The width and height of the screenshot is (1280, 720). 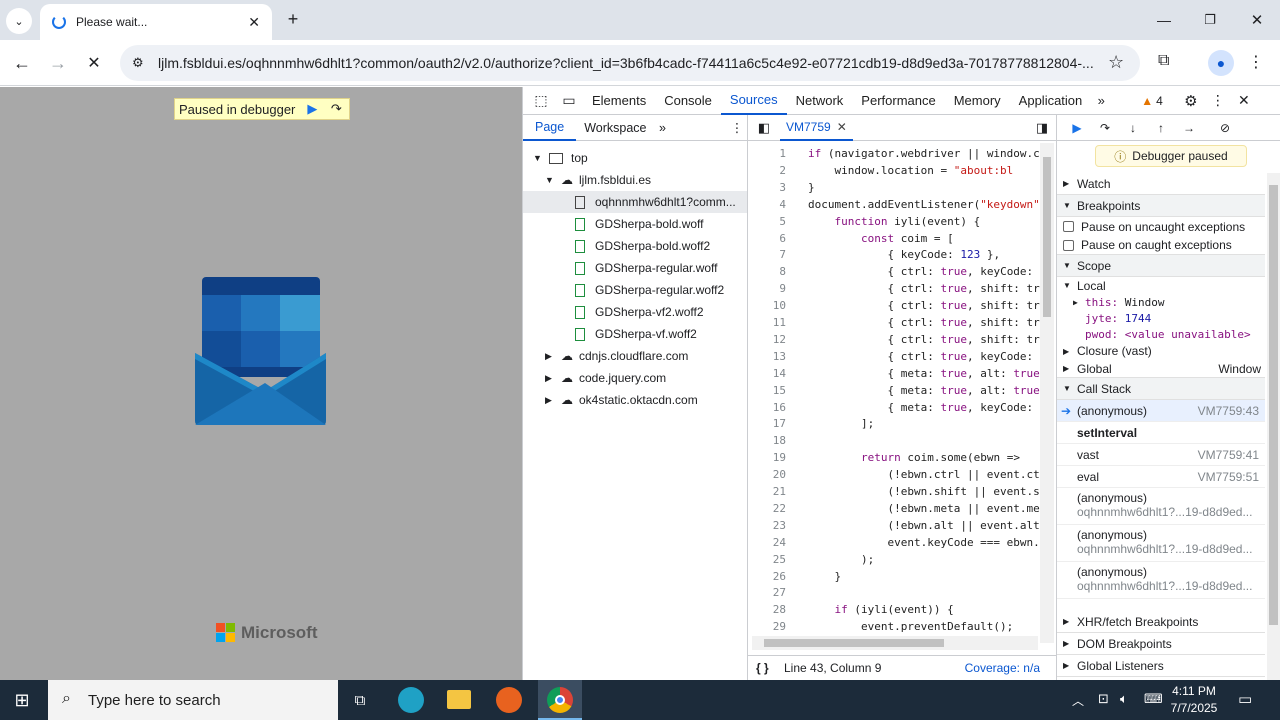 I want to click on callstack-section: ▼ Call Stack, so click(x=1161, y=389).